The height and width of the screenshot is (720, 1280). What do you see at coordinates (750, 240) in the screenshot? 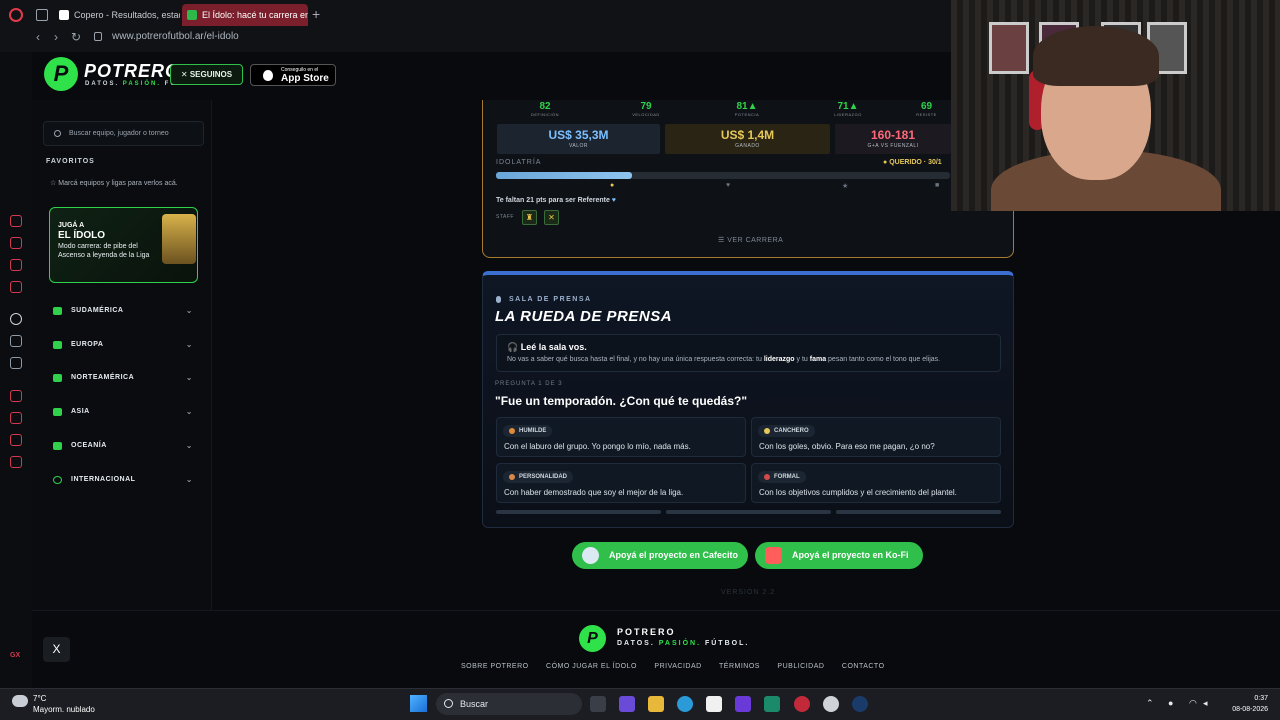
I see `view-career-button: ☰ VER CARRERA` at bounding box center [750, 240].